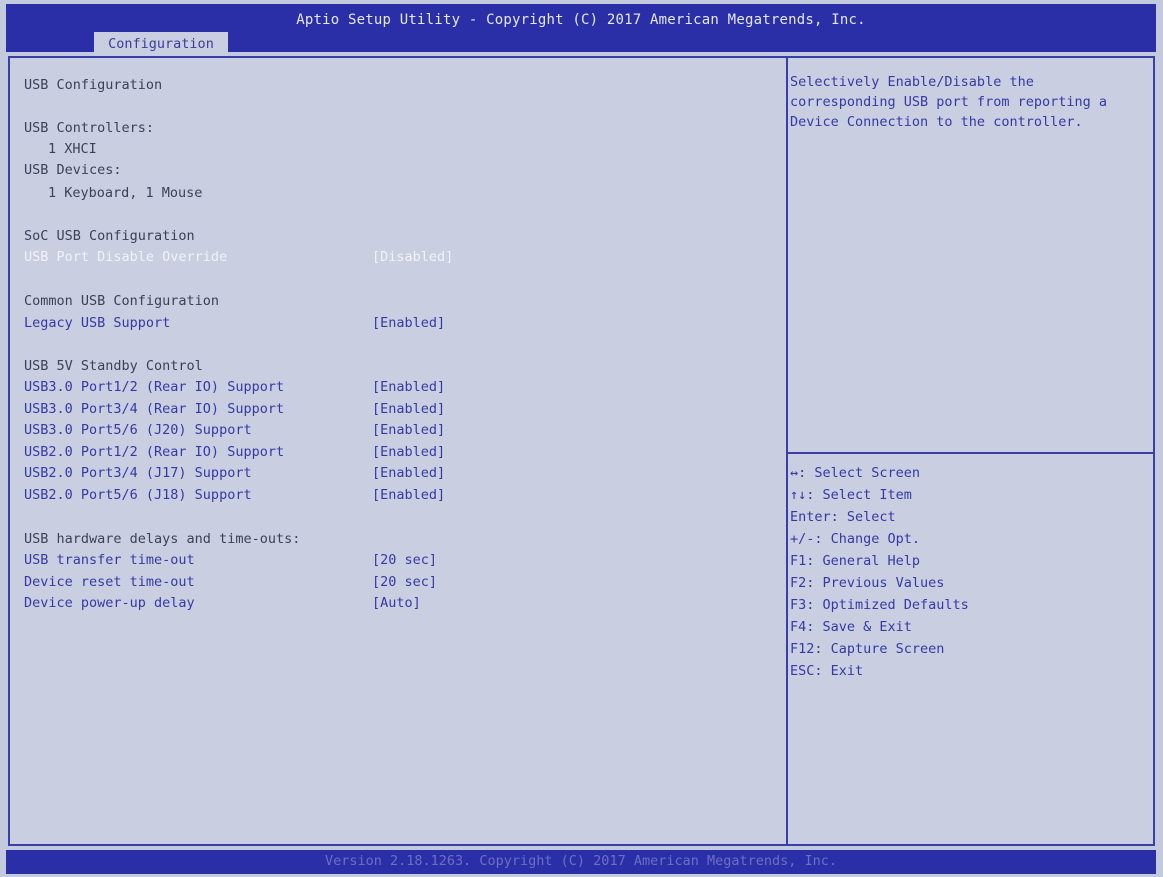  I want to click on soc-usb-heading: SoC USB Configuration, so click(109, 236).